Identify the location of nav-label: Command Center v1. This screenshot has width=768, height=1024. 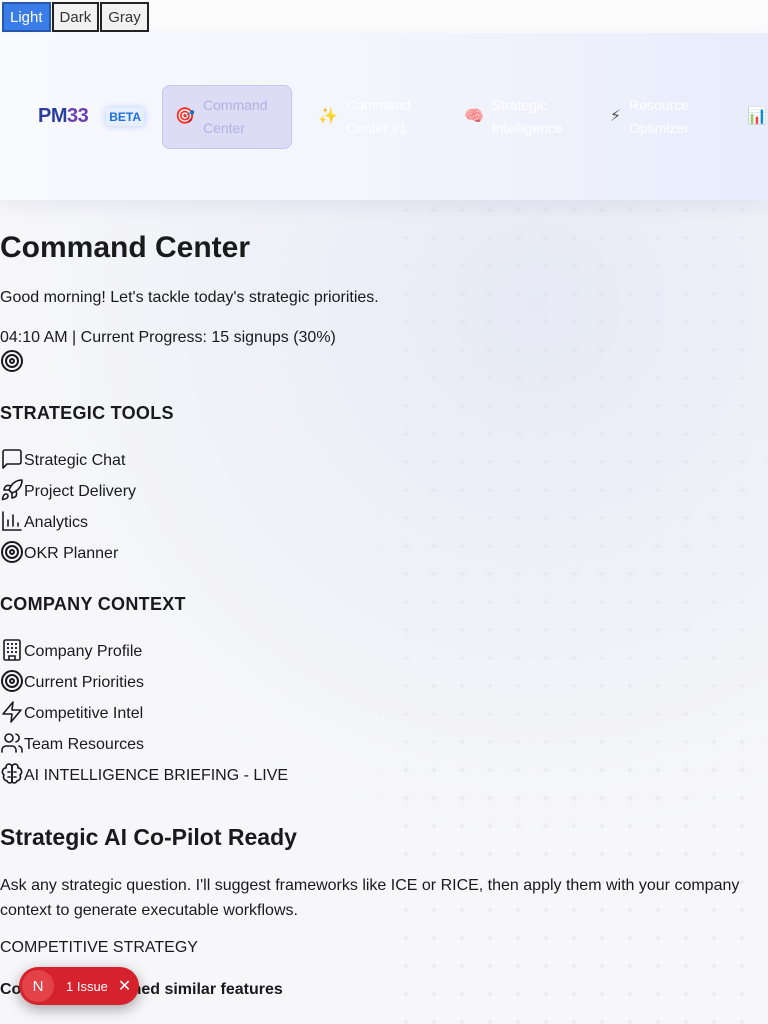
(378, 116).